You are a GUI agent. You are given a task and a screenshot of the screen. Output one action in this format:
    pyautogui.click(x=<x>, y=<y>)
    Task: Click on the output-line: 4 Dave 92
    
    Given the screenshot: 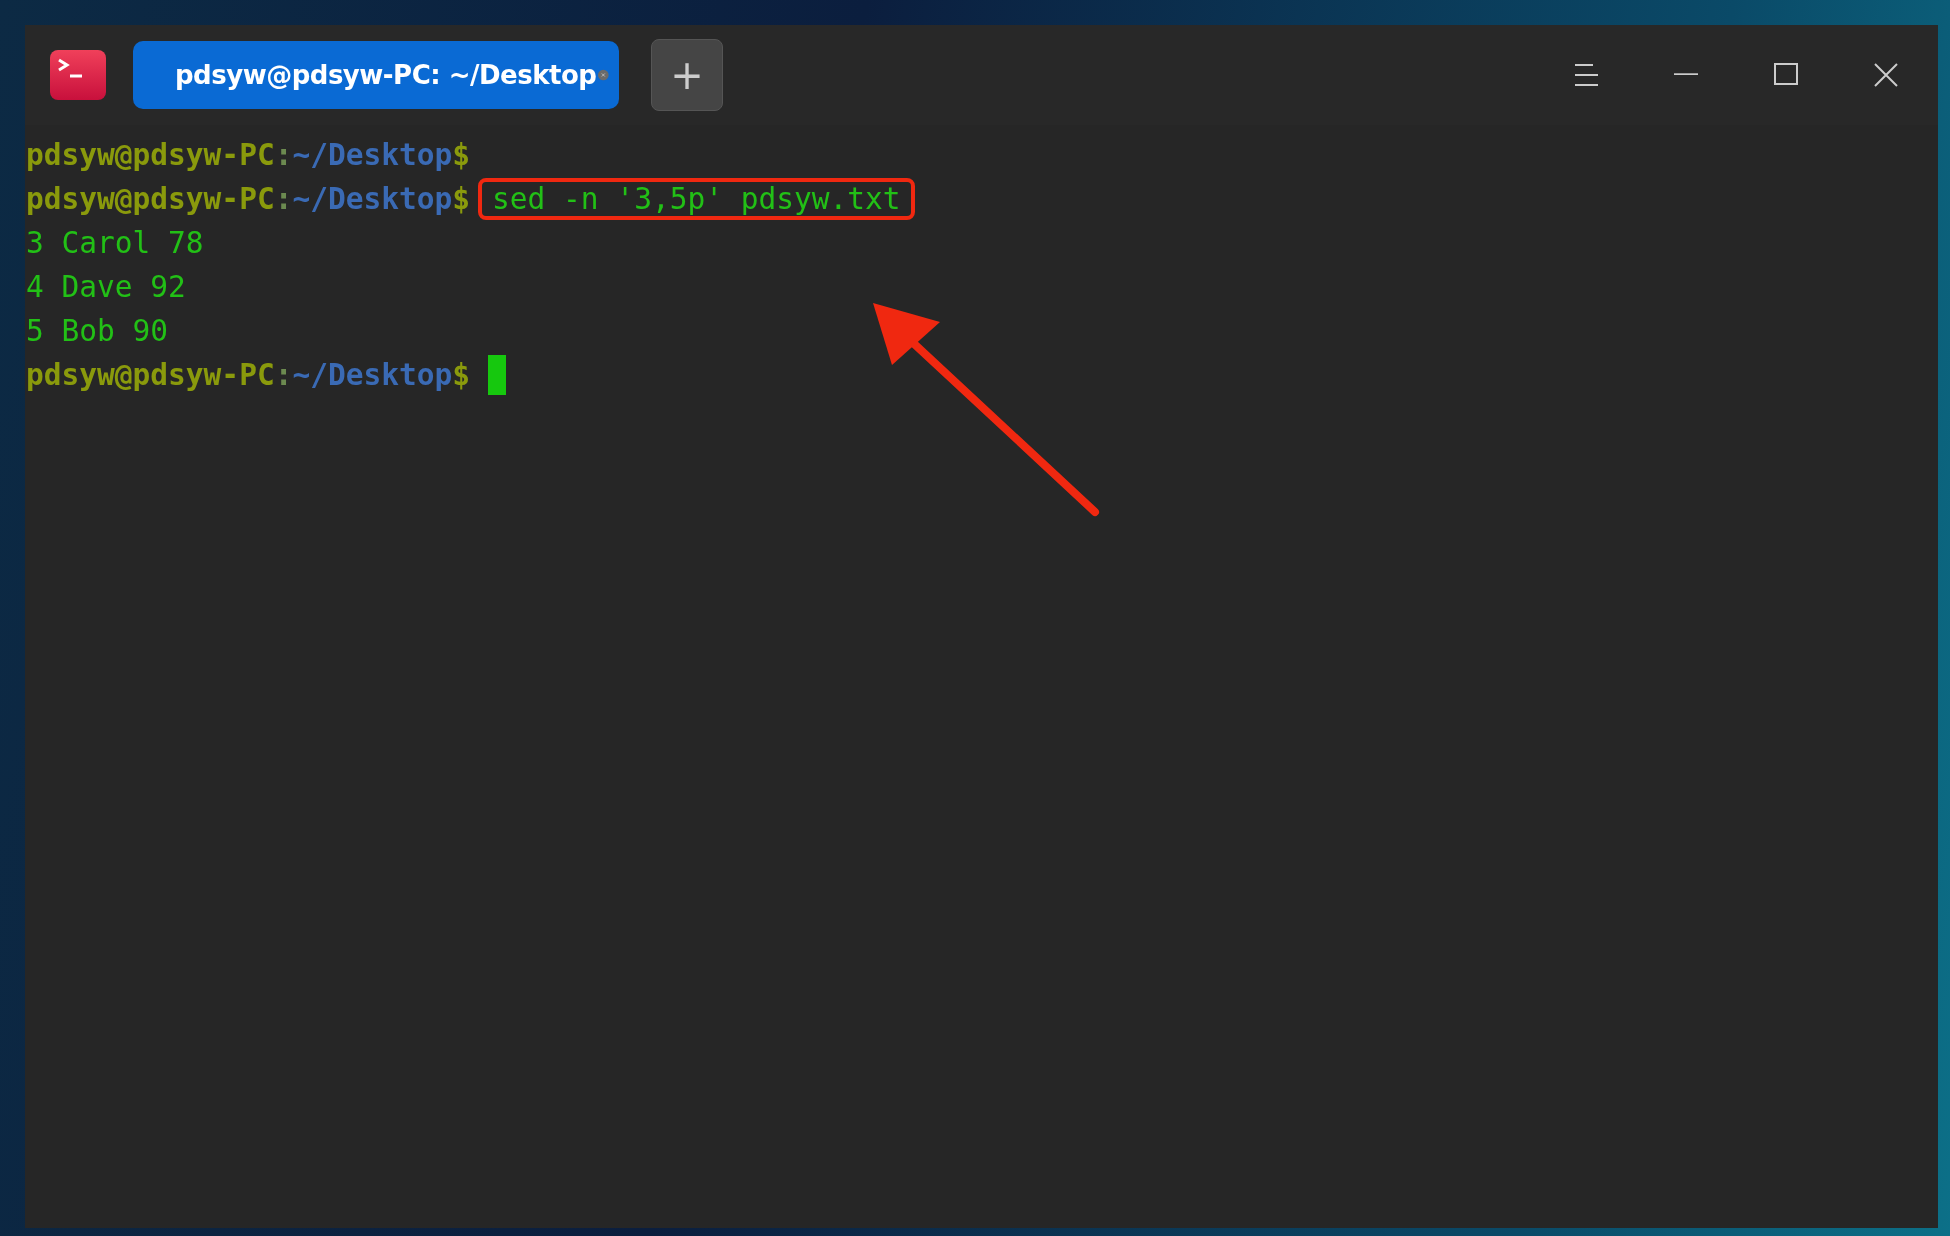 What is the action you would take?
    pyautogui.click(x=106, y=287)
    